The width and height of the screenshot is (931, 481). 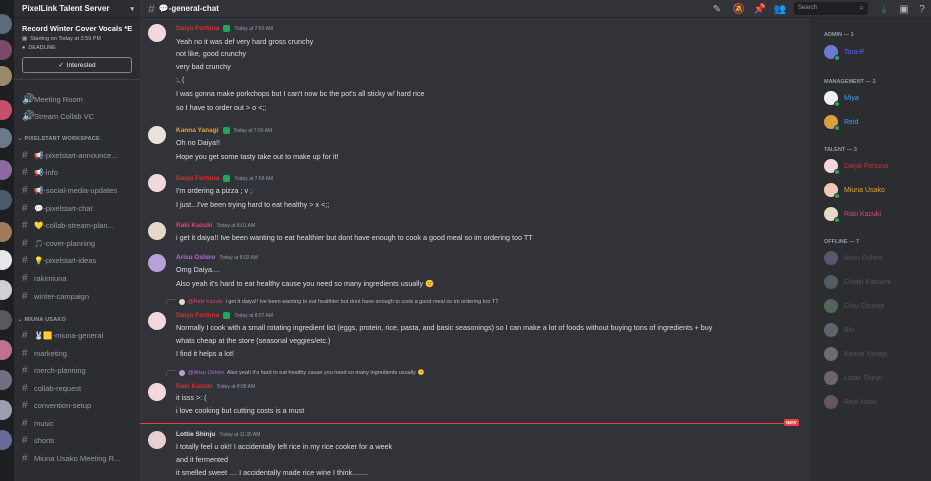 I want to click on member-item: Daiya Fortuna, so click(x=856, y=166).